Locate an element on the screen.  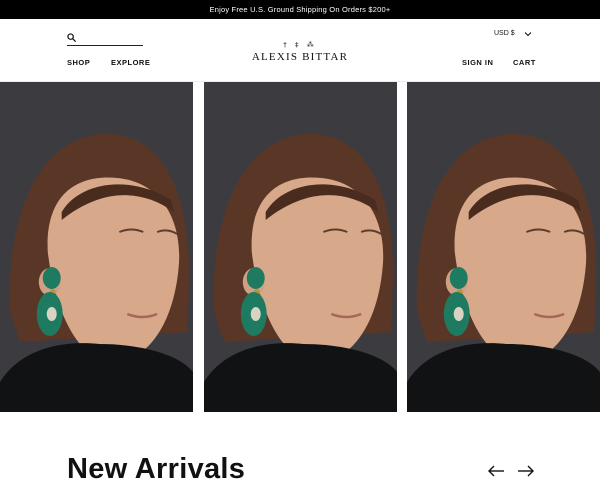
prev-button is located at coordinates (496, 471).